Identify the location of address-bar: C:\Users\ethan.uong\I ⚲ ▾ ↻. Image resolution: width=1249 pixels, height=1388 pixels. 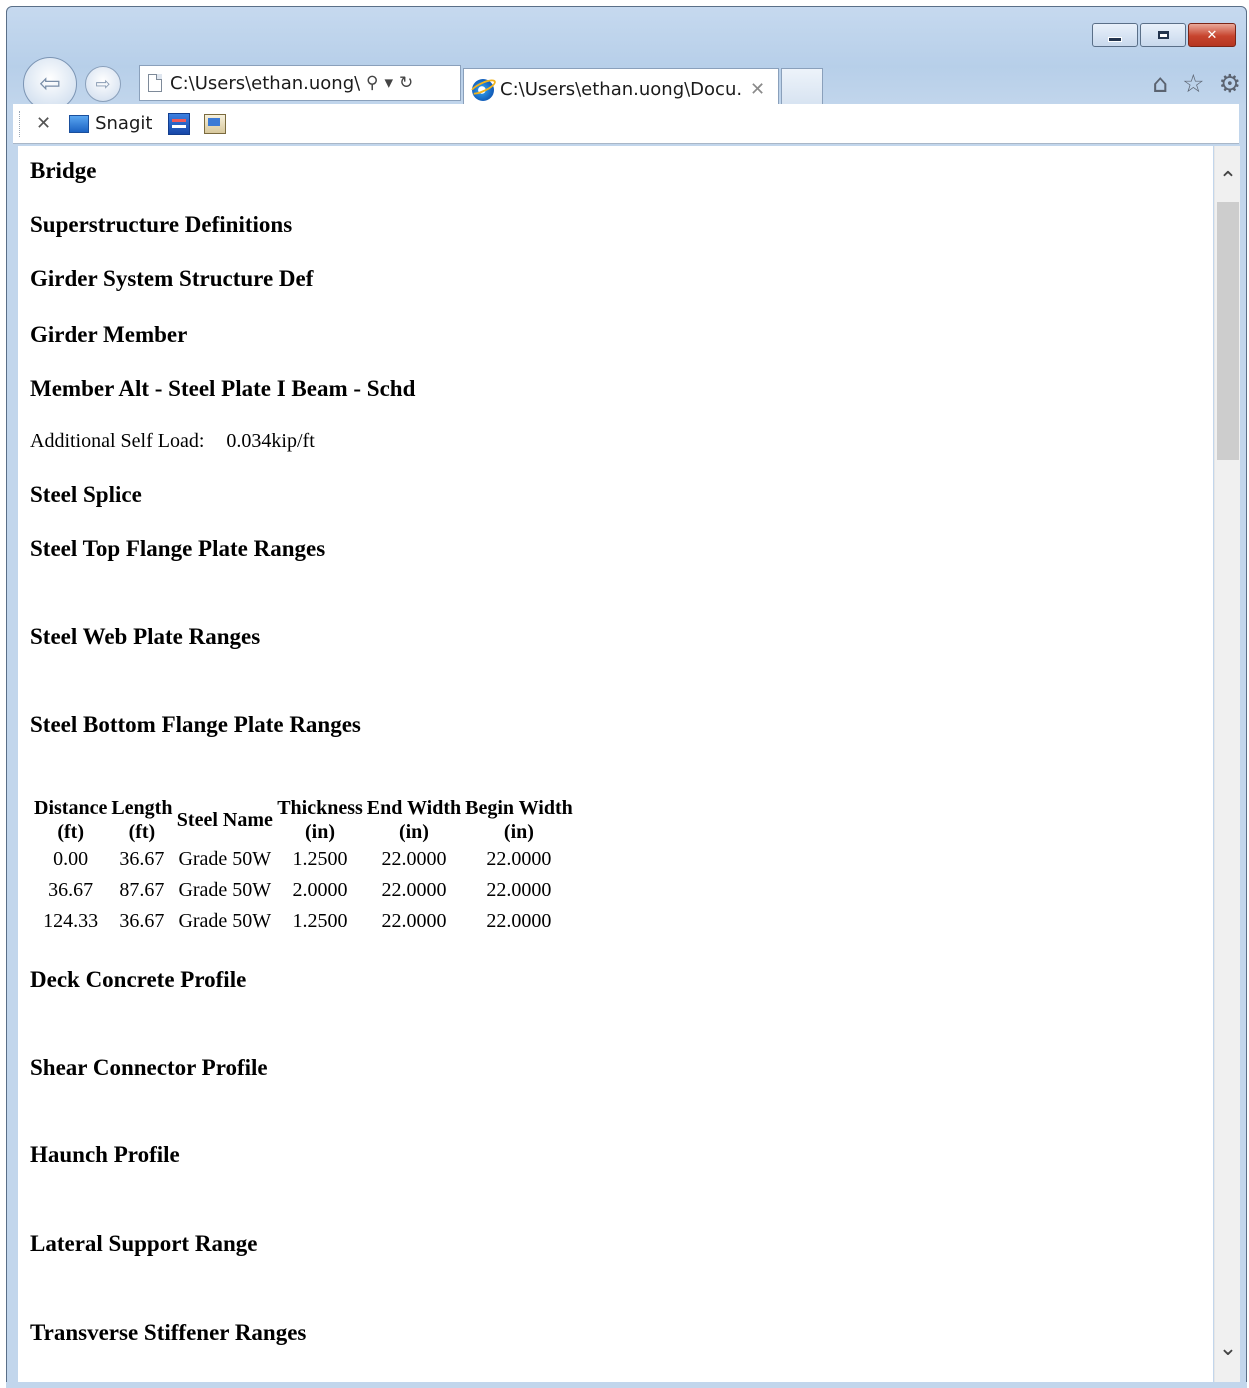
(300, 83).